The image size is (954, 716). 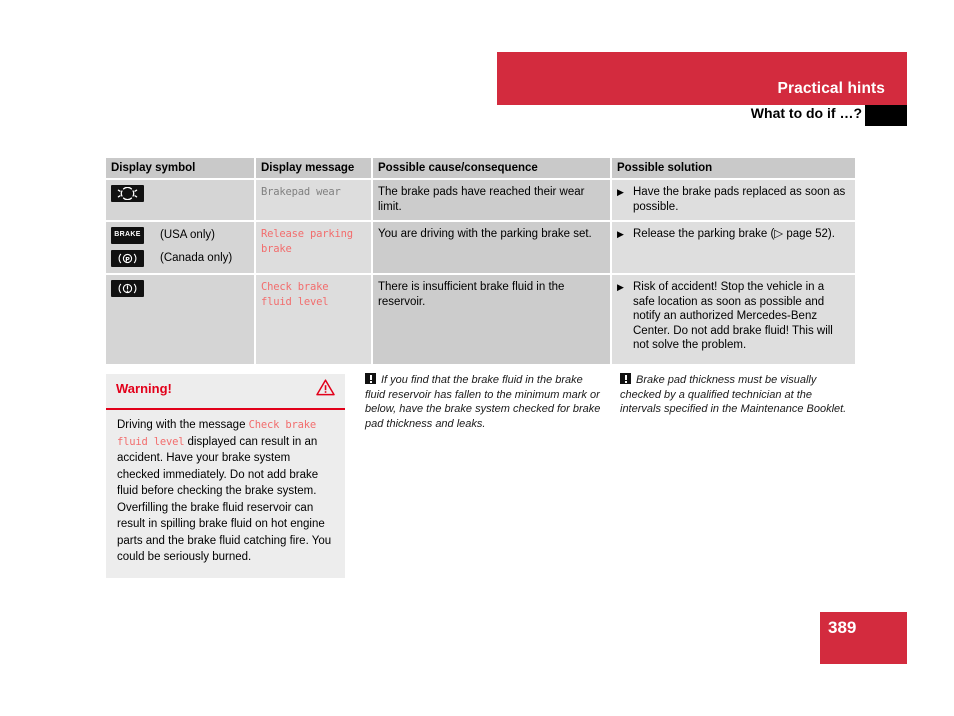 What do you see at coordinates (181, 247) in the screenshot?
I see `cell-display-symbol: BRAKE (USA only) P (Canada only)` at bounding box center [181, 247].